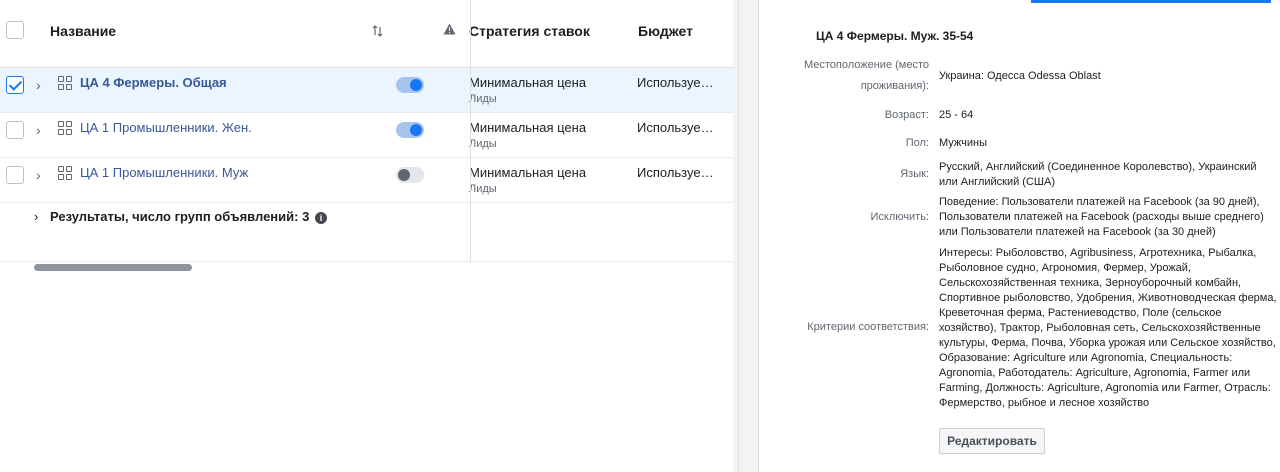 The image size is (1280, 472). Describe the element at coordinates (956, 115) in the screenshot. I see `age-value: 25 - 64` at that location.